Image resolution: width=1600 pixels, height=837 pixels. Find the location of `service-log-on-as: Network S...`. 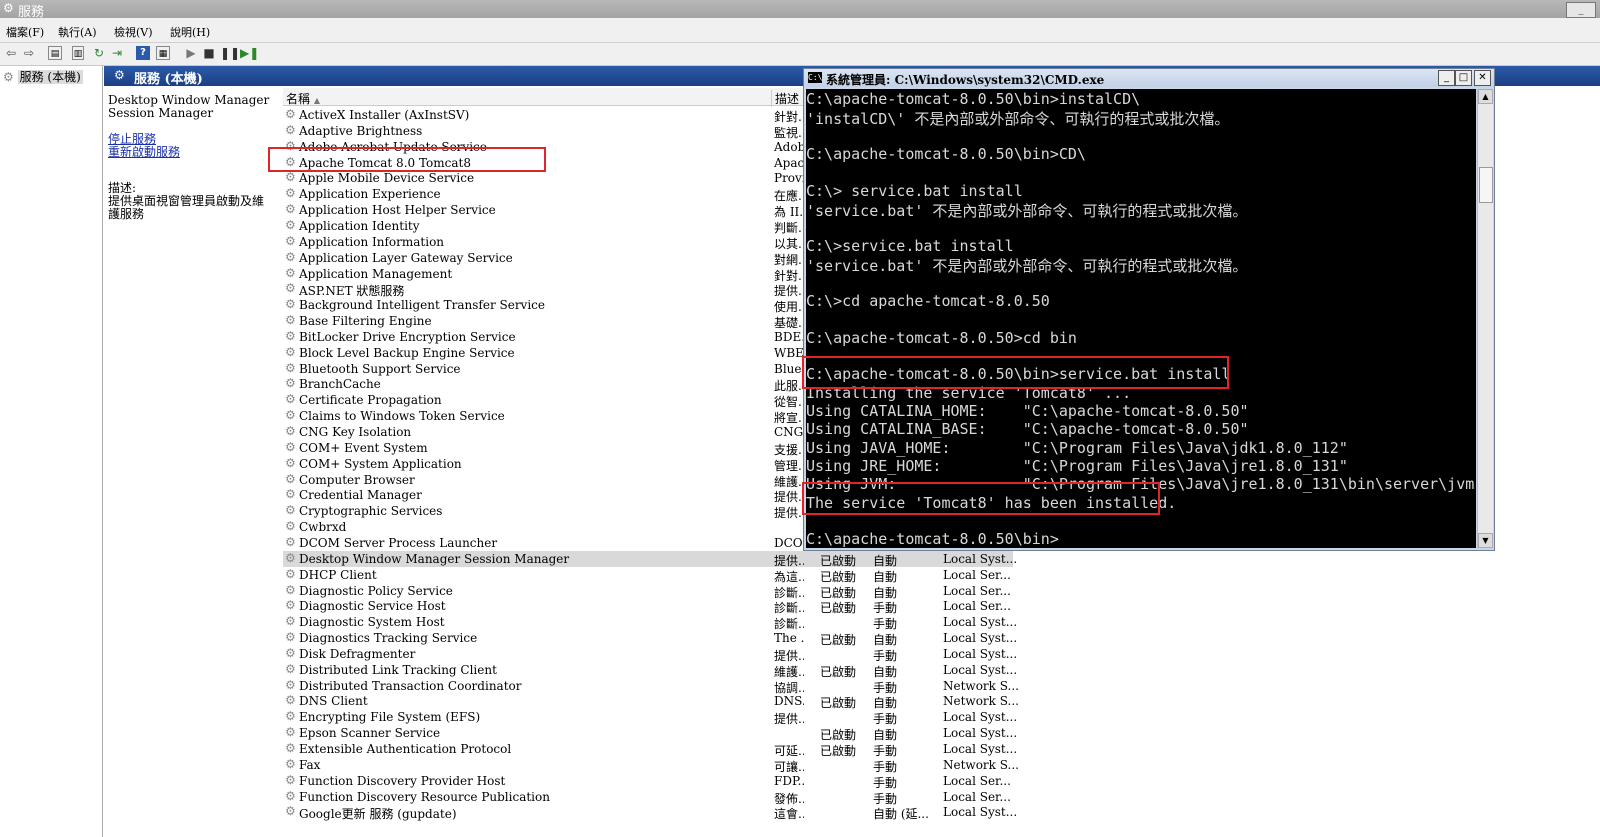

service-log-on-as: Network S... is located at coordinates (981, 701).